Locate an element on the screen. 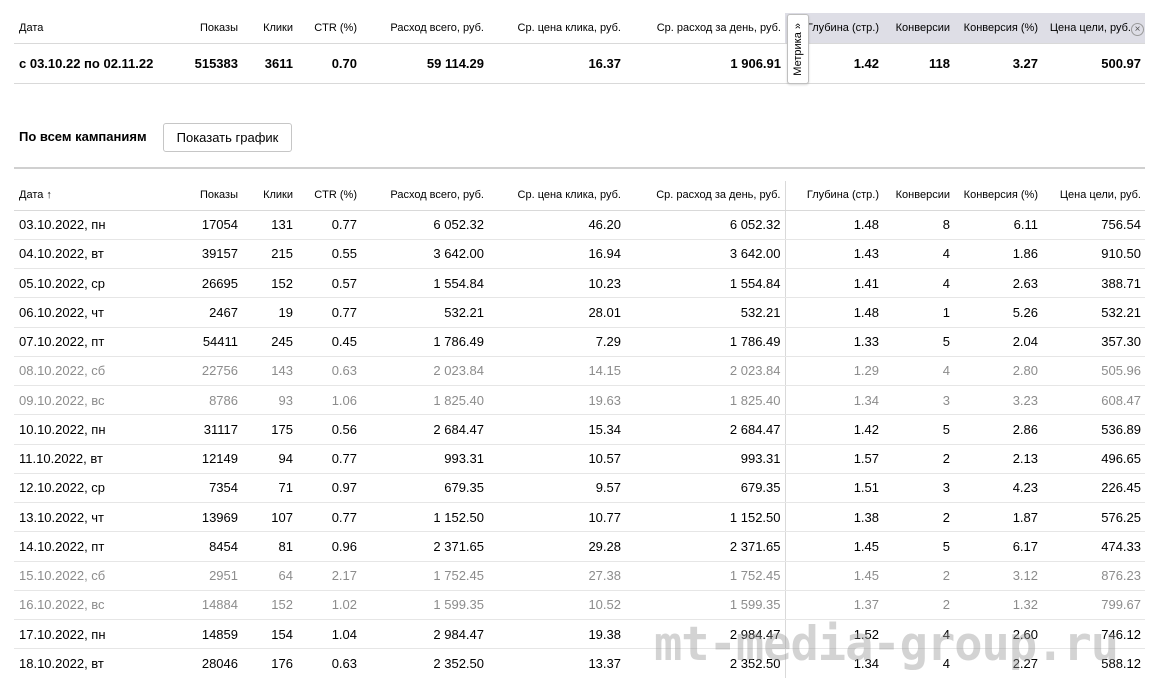  column-header-conversions: Конверсии is located at coordinates (918, 196).